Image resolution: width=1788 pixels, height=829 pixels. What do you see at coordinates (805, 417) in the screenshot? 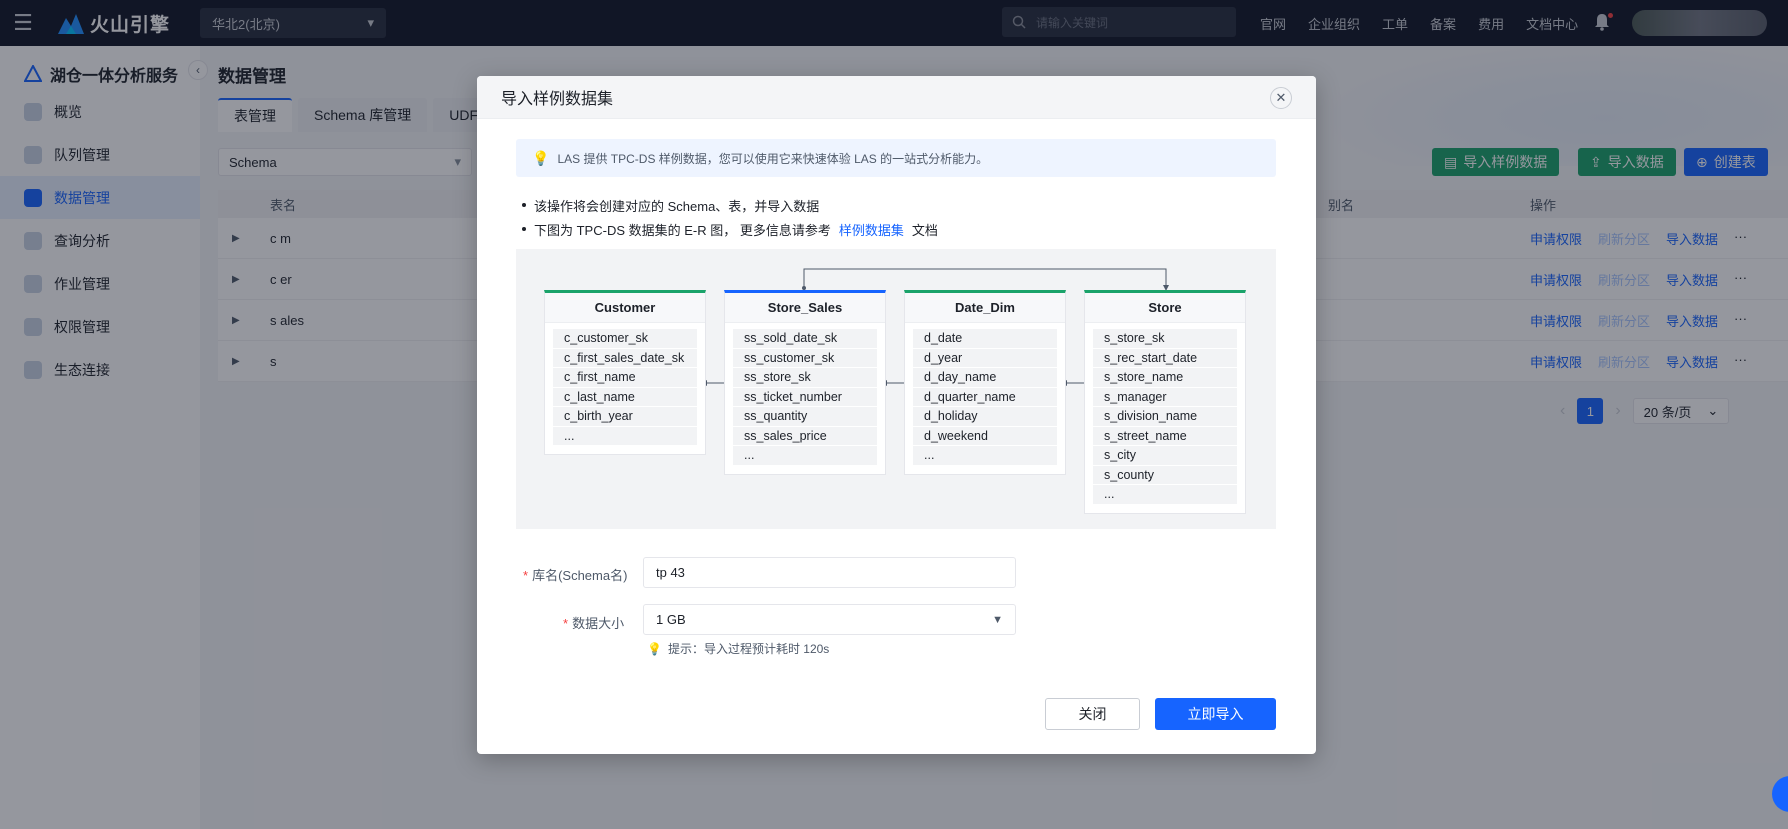
I see `entity-field: ss_quantity` at bounding box center [805, 417].